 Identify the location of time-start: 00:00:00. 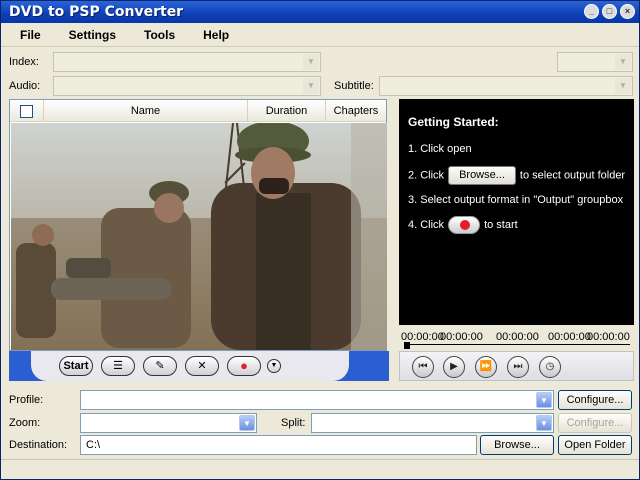
(461, 337).